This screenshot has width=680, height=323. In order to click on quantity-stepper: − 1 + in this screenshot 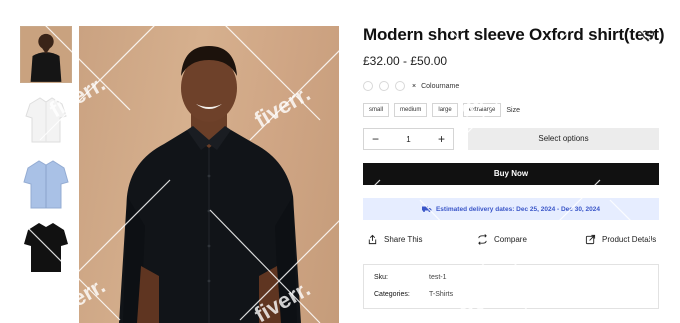, I will do `click(408, 139)`.